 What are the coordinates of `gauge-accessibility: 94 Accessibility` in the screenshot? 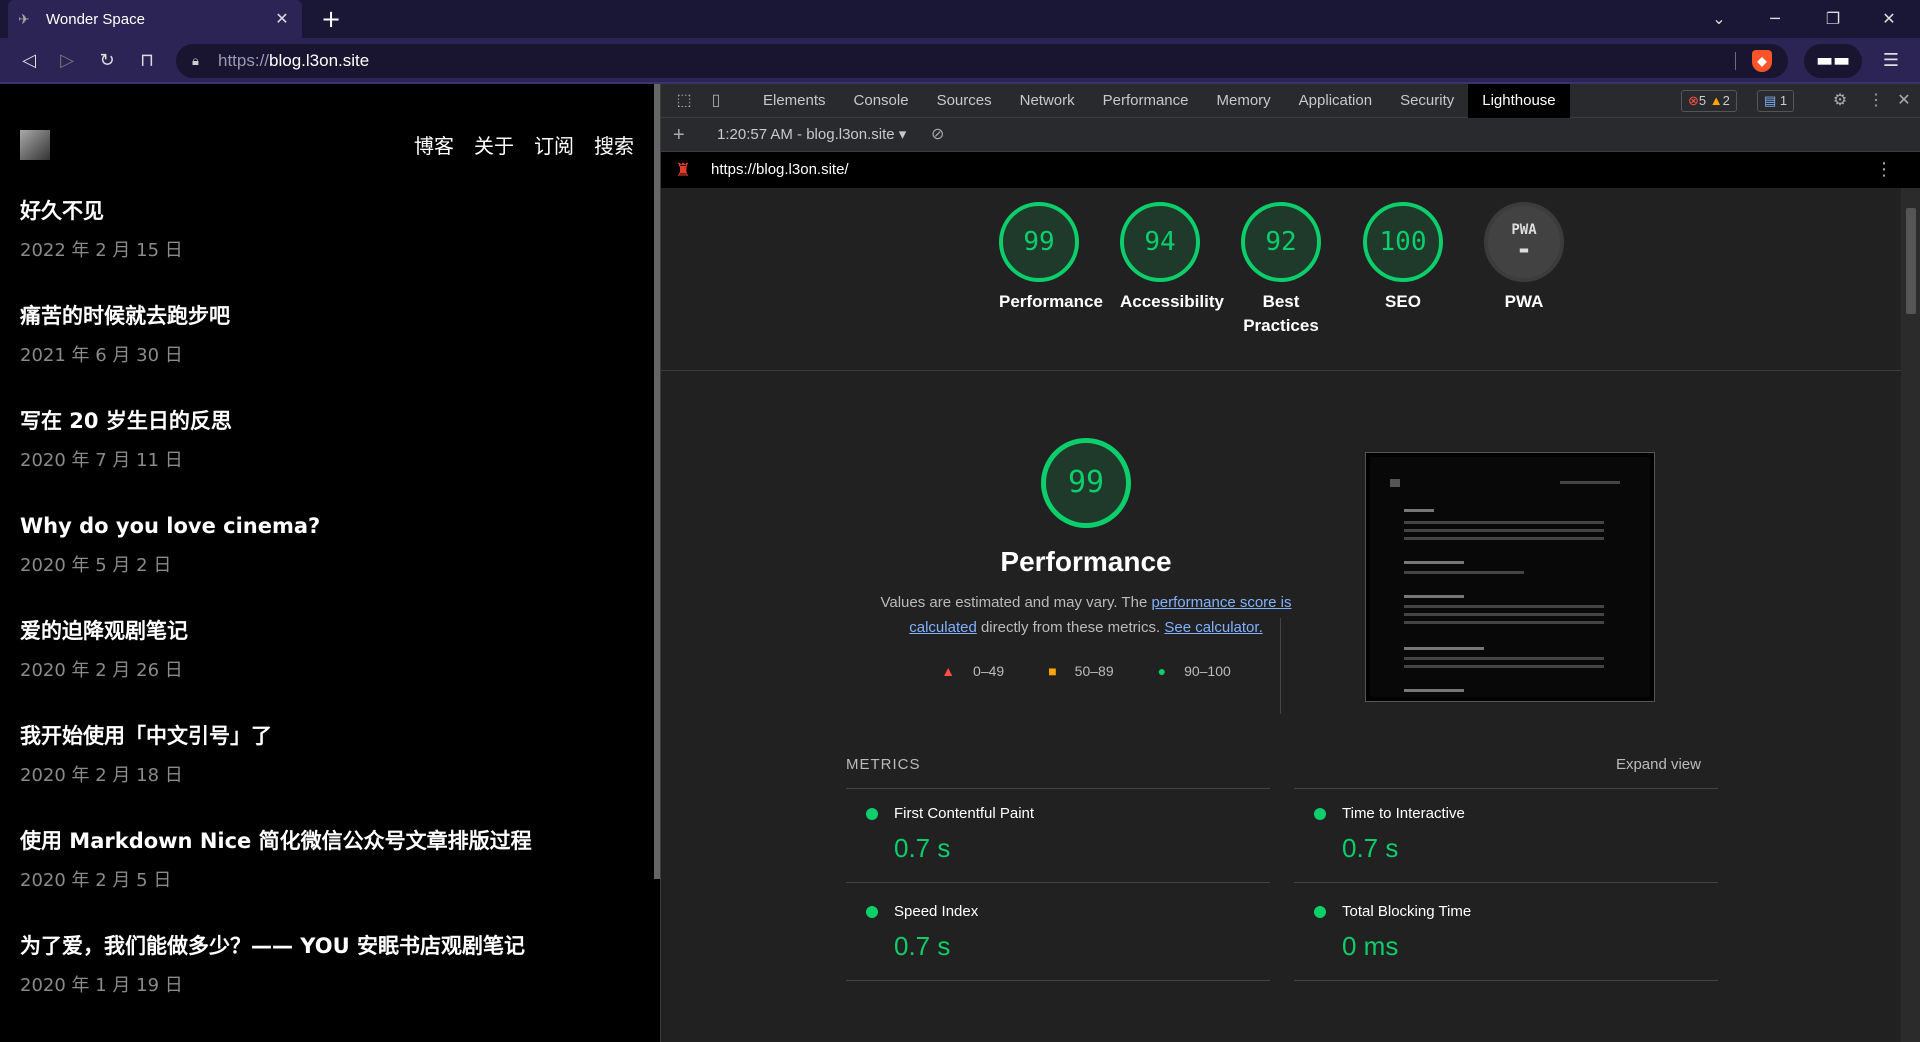 It's located at (1172, 258).